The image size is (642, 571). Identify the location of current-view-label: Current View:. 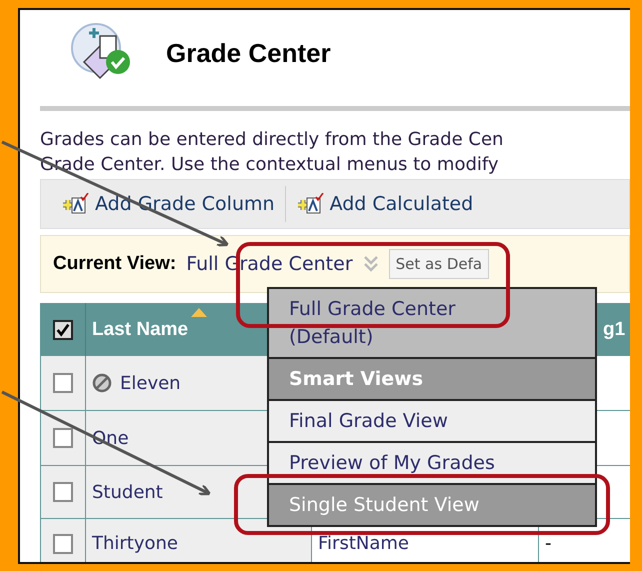
(114, 264).